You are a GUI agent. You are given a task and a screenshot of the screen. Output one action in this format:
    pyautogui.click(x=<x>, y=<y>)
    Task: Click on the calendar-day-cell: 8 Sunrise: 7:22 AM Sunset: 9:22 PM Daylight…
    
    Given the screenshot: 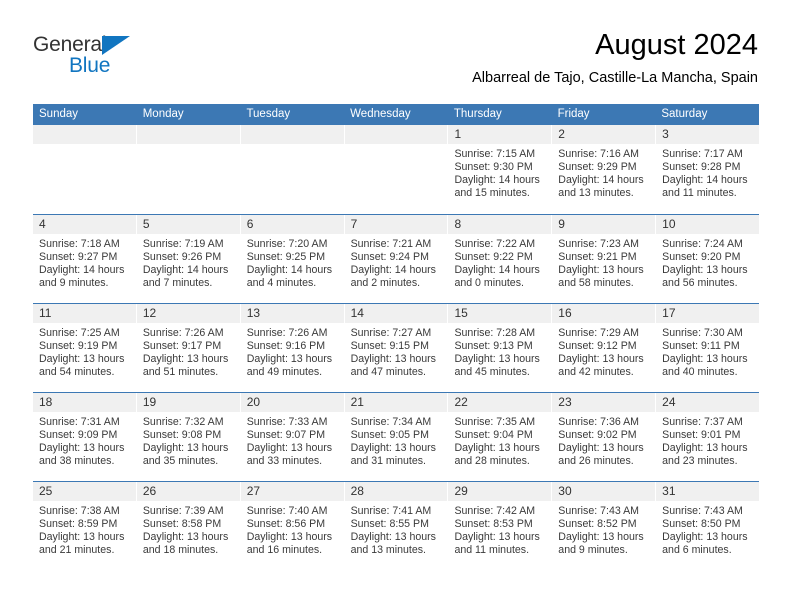 What is the action you would take?
    pyautogui.click(x=500, y=259)
    